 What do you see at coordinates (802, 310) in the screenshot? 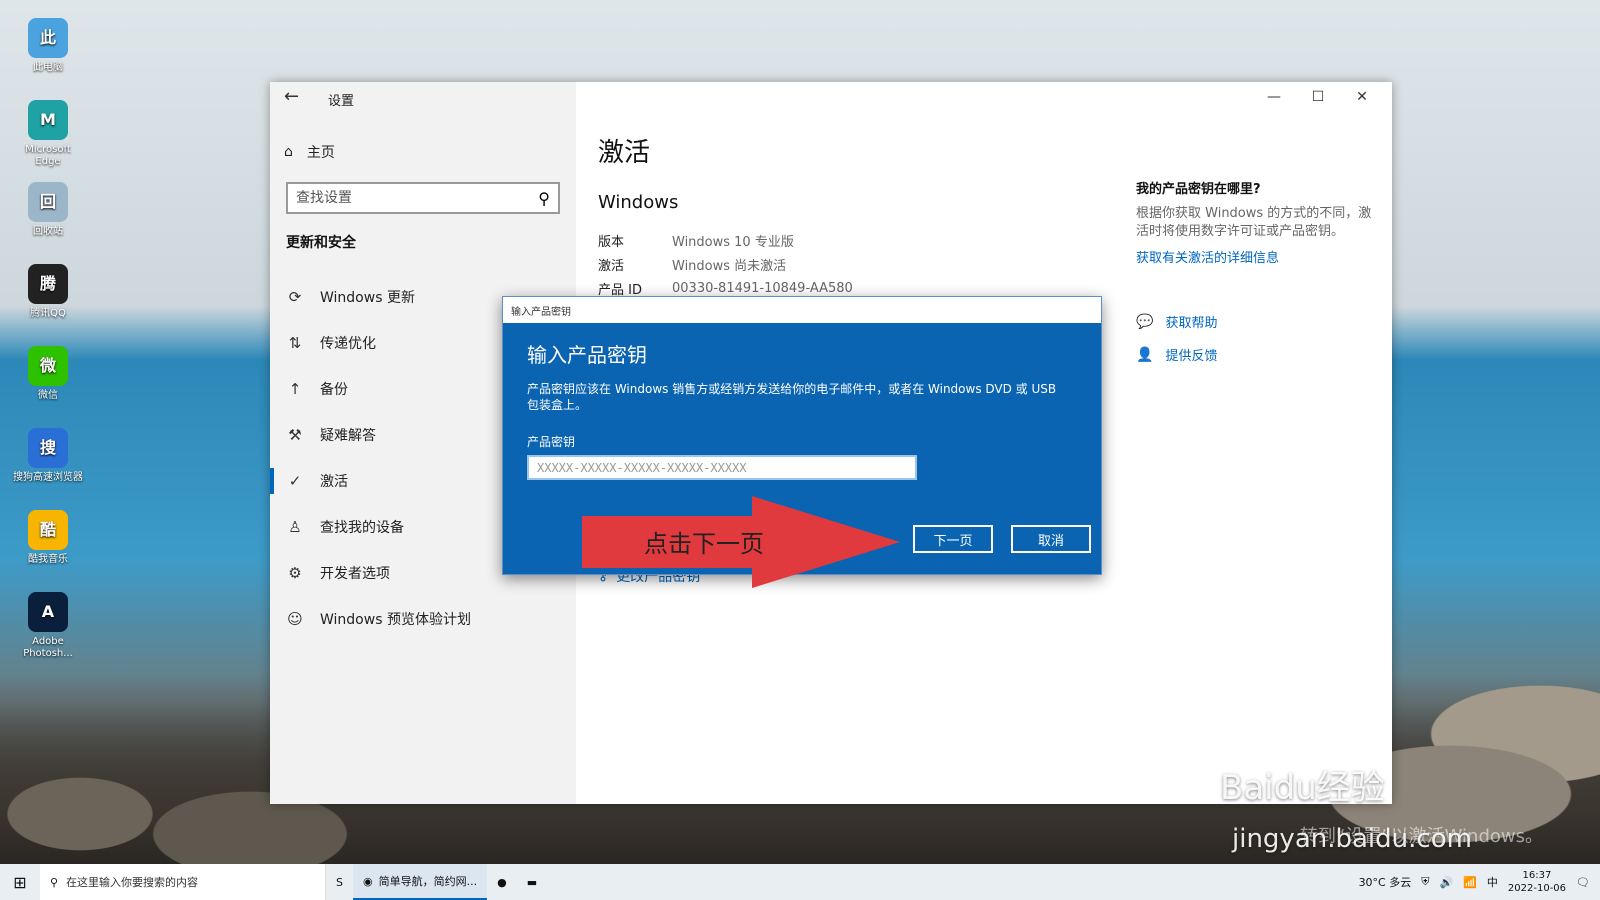
I see `dialog-titlebar: 输入产品密钥` at bounding box center [802, 310].